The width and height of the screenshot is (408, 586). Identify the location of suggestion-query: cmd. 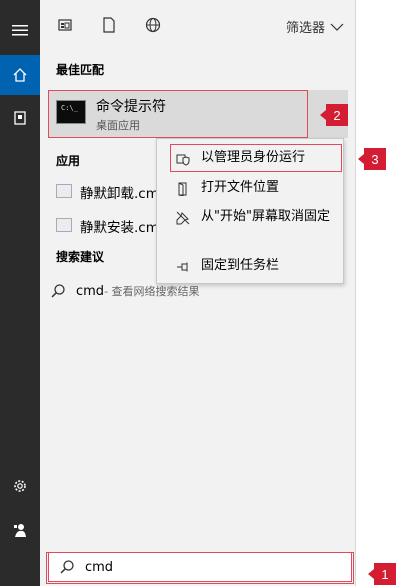
(90, 291).